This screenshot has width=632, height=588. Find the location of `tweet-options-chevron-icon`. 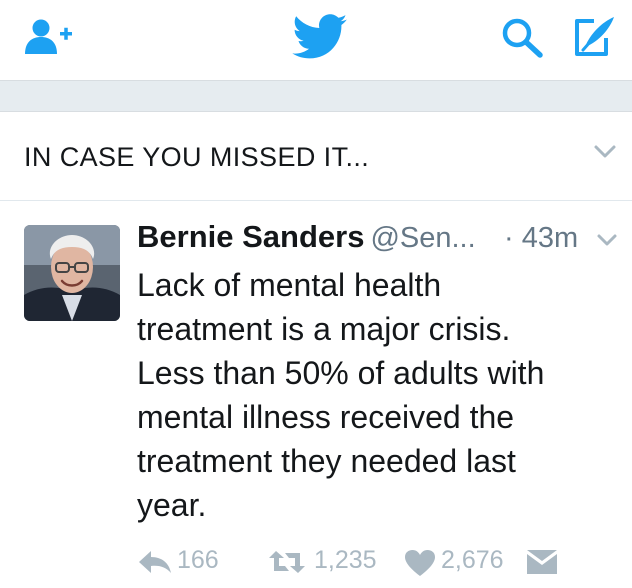

tweet-options-chevron-icon is located at coordinates (607, 240).